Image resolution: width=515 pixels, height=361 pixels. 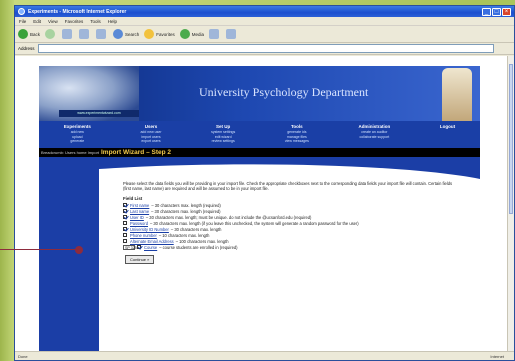 I want to click on field-label: Phone number, so click(x=143, y=235).